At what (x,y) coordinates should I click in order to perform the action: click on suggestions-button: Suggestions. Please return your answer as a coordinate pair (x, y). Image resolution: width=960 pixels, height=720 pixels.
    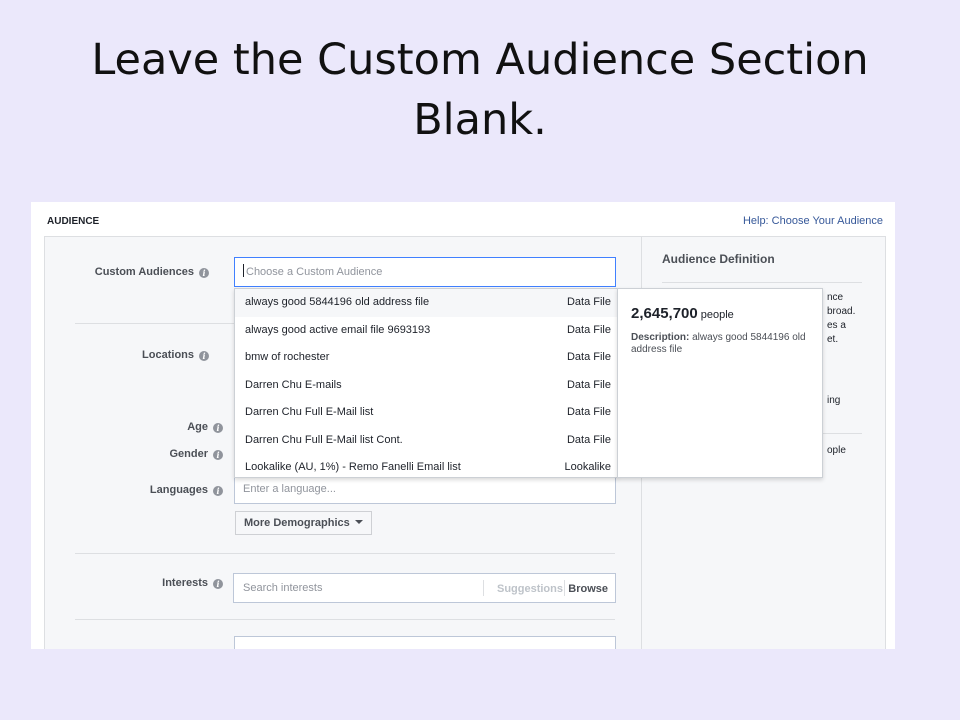
    Looking at the image, I should click on (530, 589).